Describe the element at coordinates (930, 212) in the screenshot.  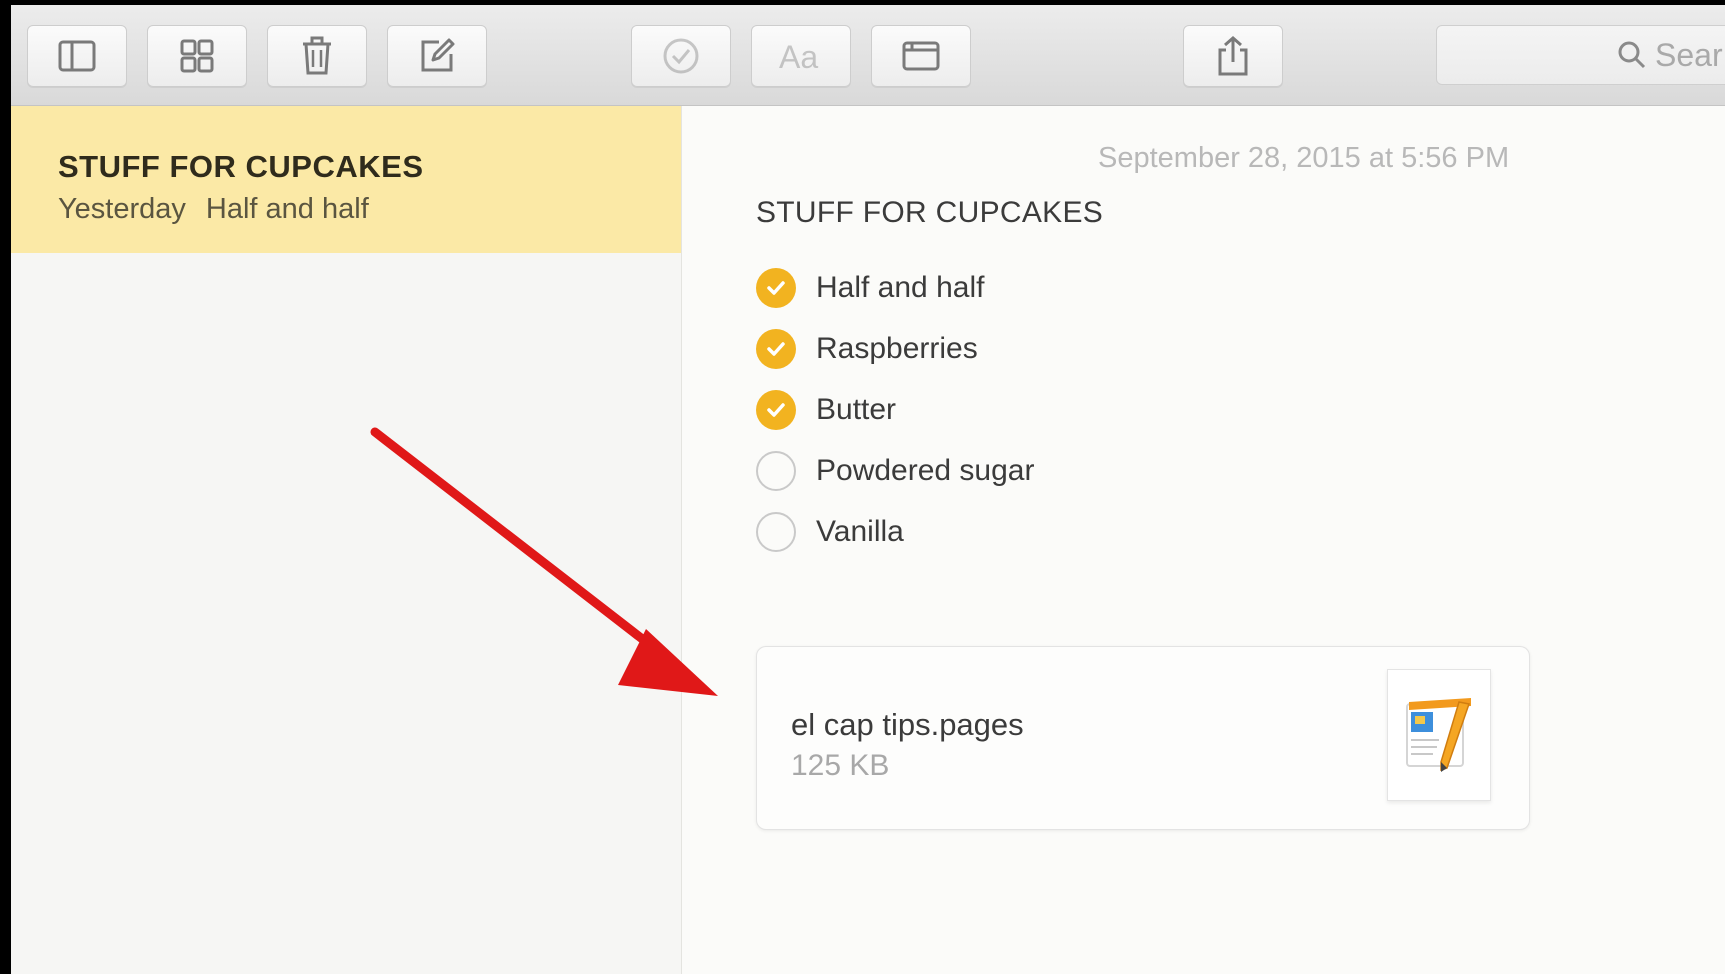
I see `note-heading: STUFF FOR CUPCAKES` at that location.